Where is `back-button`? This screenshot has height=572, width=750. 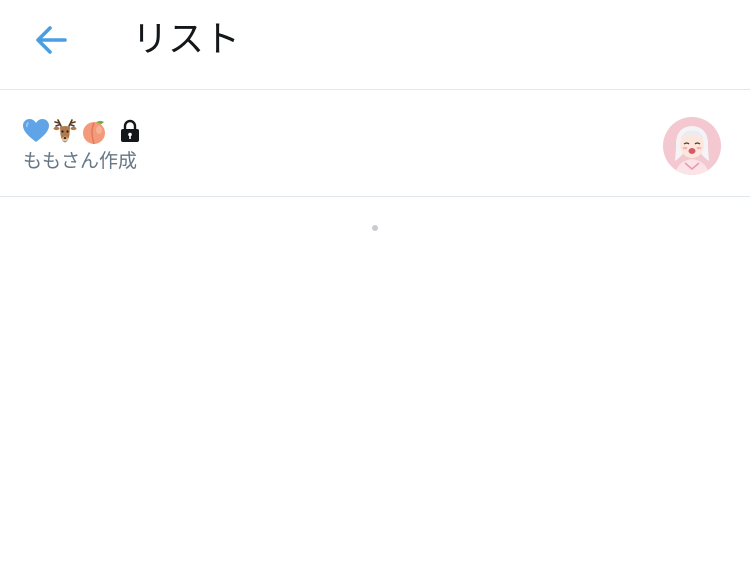
back-button is located at coordinates (51, 40).